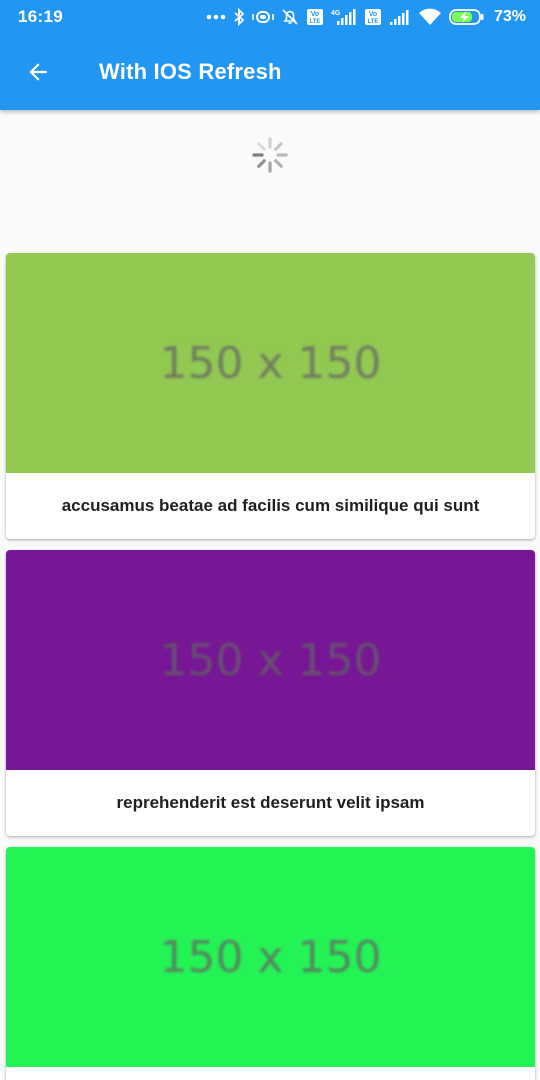 This screenshot has height=1080, width=540. Describe the element at coordinates (343, 16) in the screenshot. I see `signal-4g-icon: 4G` at that location.